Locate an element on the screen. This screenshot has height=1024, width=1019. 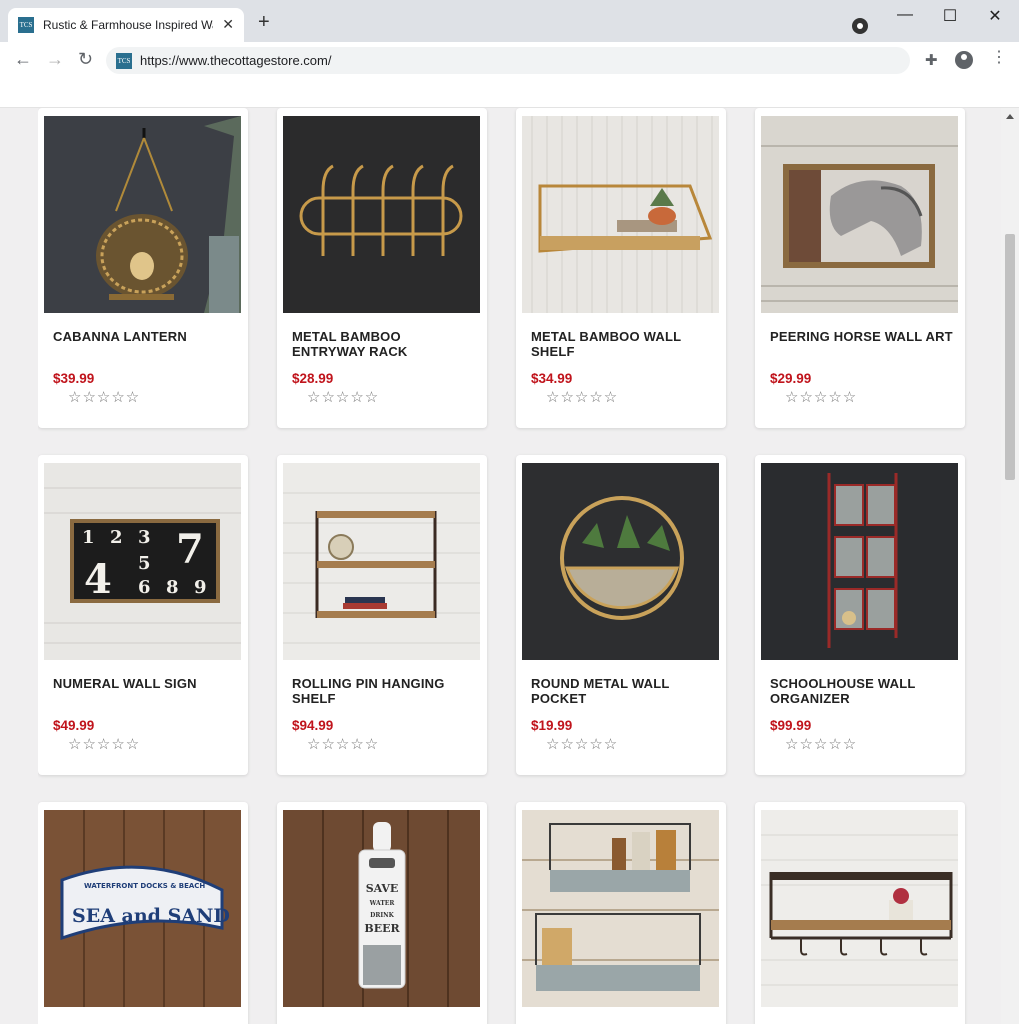
product-card: METAL BAMBOO ENTRYWAY RACK $28.99 ☆☆☆☆☆ is located at coordinates (382, 268).